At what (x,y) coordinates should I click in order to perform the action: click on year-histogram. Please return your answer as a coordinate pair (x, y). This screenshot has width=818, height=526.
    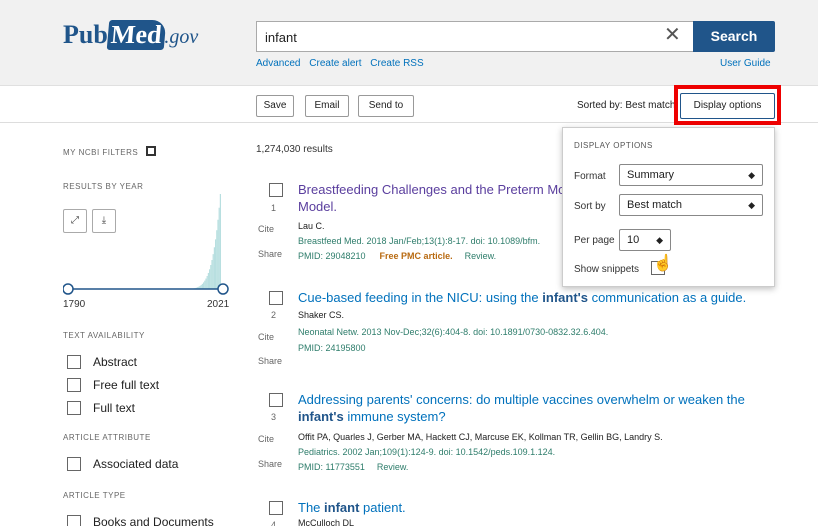
    Looking at the image, I should click on (148, 245).